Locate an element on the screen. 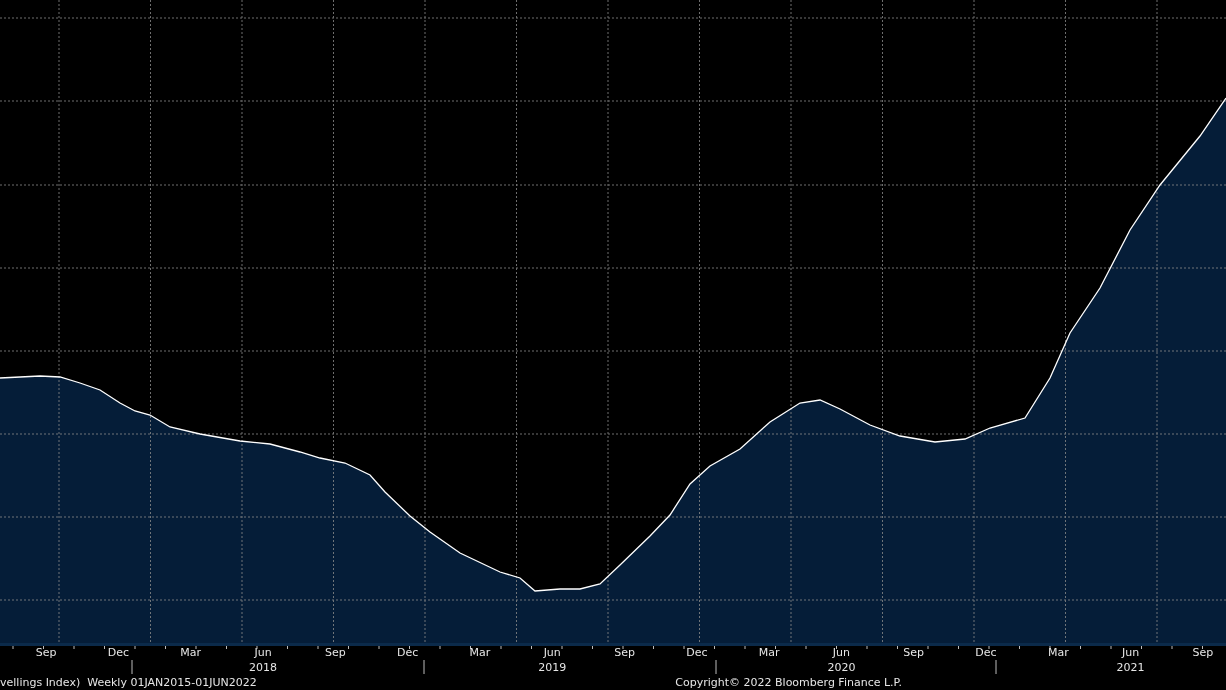  year-label: 2020 is located at coordinates (841, 668).